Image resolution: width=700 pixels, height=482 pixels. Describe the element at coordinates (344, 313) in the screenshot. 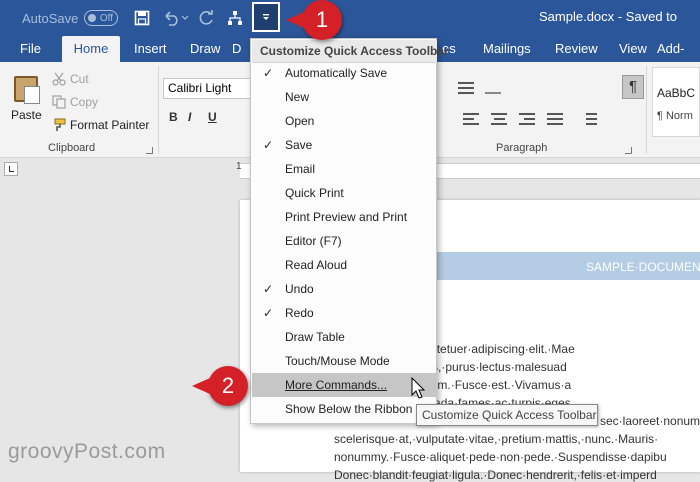

I see `menu-item-redo: ✓ Redo` at that location.